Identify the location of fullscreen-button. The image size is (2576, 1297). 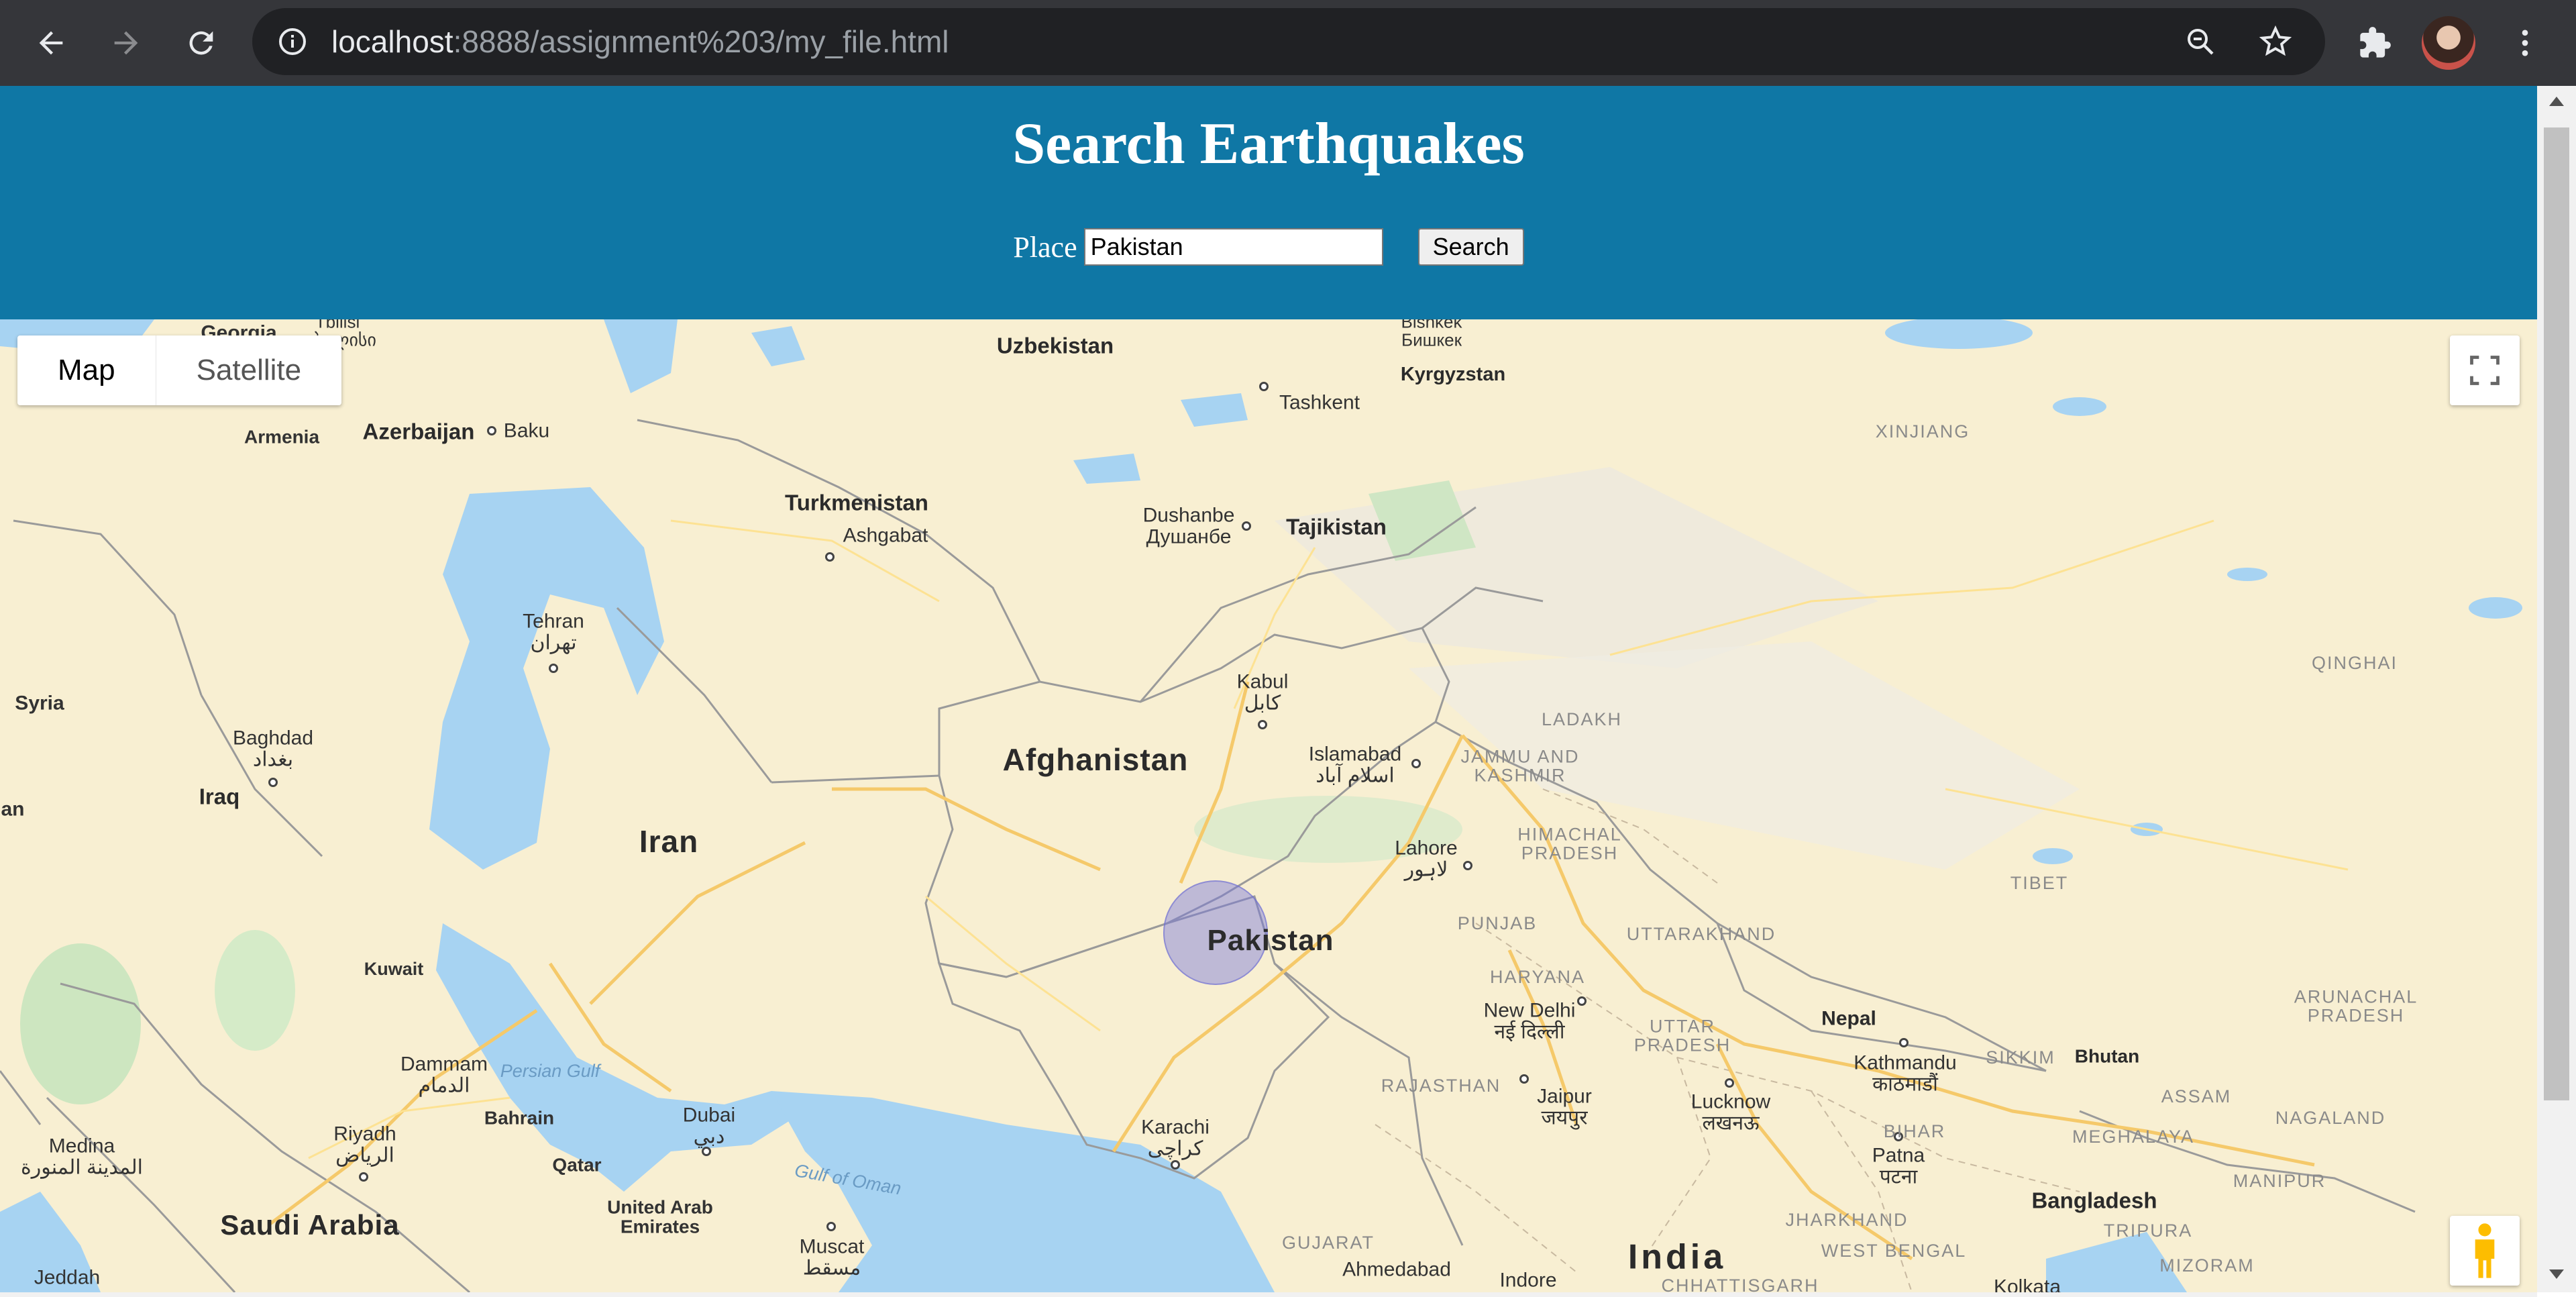
(2485, 370).